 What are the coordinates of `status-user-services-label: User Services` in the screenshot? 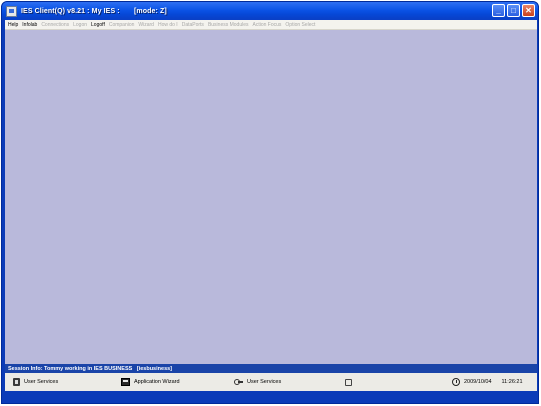 It's located at (41, 382).